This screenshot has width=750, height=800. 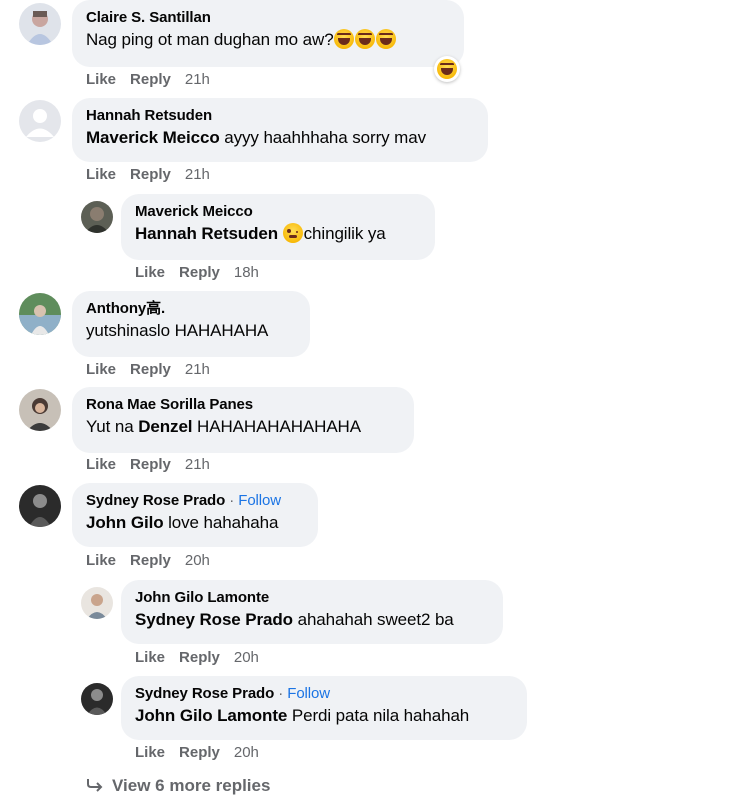 I want to click on comment-text-body: HAHAHAHAHAHAHA, so click(x=276, y=426).